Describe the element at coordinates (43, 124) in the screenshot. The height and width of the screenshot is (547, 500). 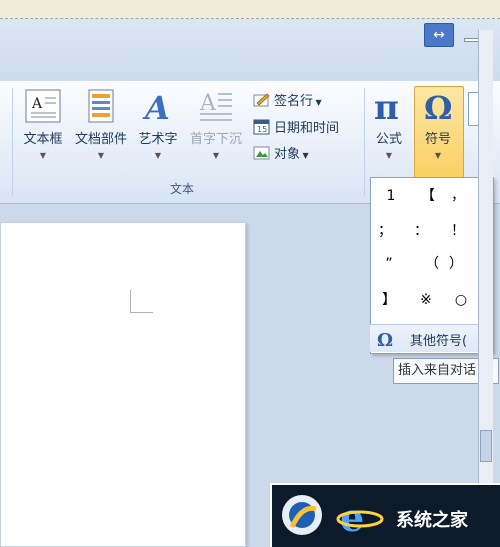
I see `text-box-button: A 文本框 ▼` at that location.